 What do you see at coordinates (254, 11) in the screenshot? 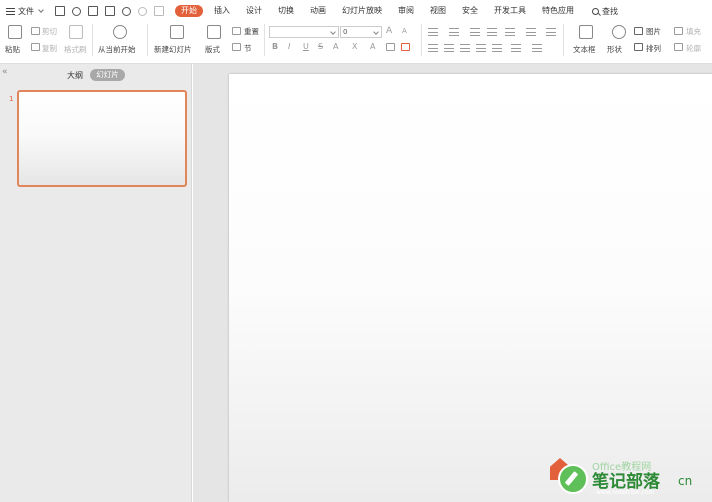
I see `tab-design: 设计` at bounding box center [254, 11].